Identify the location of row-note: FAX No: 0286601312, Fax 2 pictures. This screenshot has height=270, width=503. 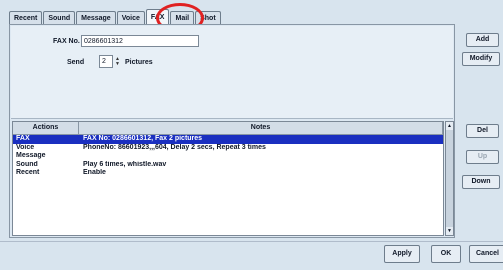
(143, 138).